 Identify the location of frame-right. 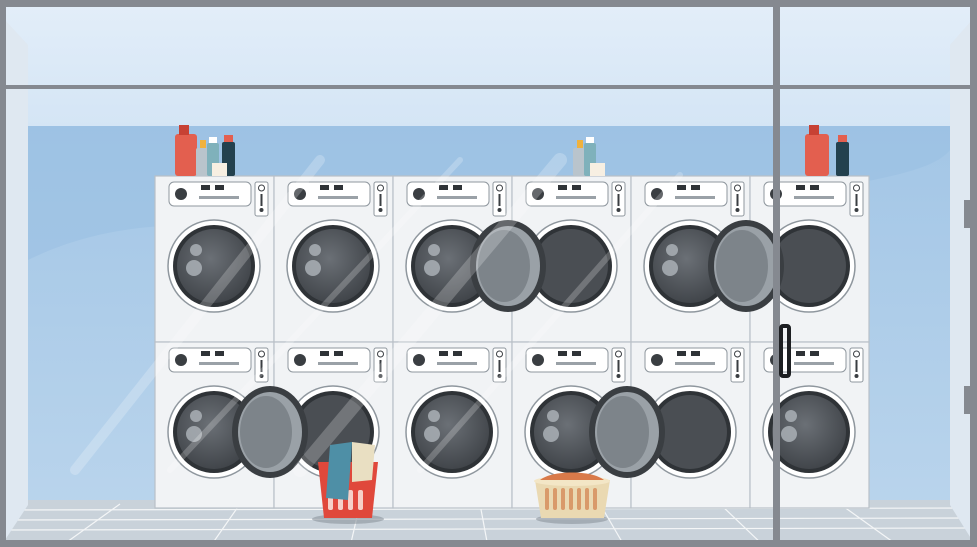
(973, 273).